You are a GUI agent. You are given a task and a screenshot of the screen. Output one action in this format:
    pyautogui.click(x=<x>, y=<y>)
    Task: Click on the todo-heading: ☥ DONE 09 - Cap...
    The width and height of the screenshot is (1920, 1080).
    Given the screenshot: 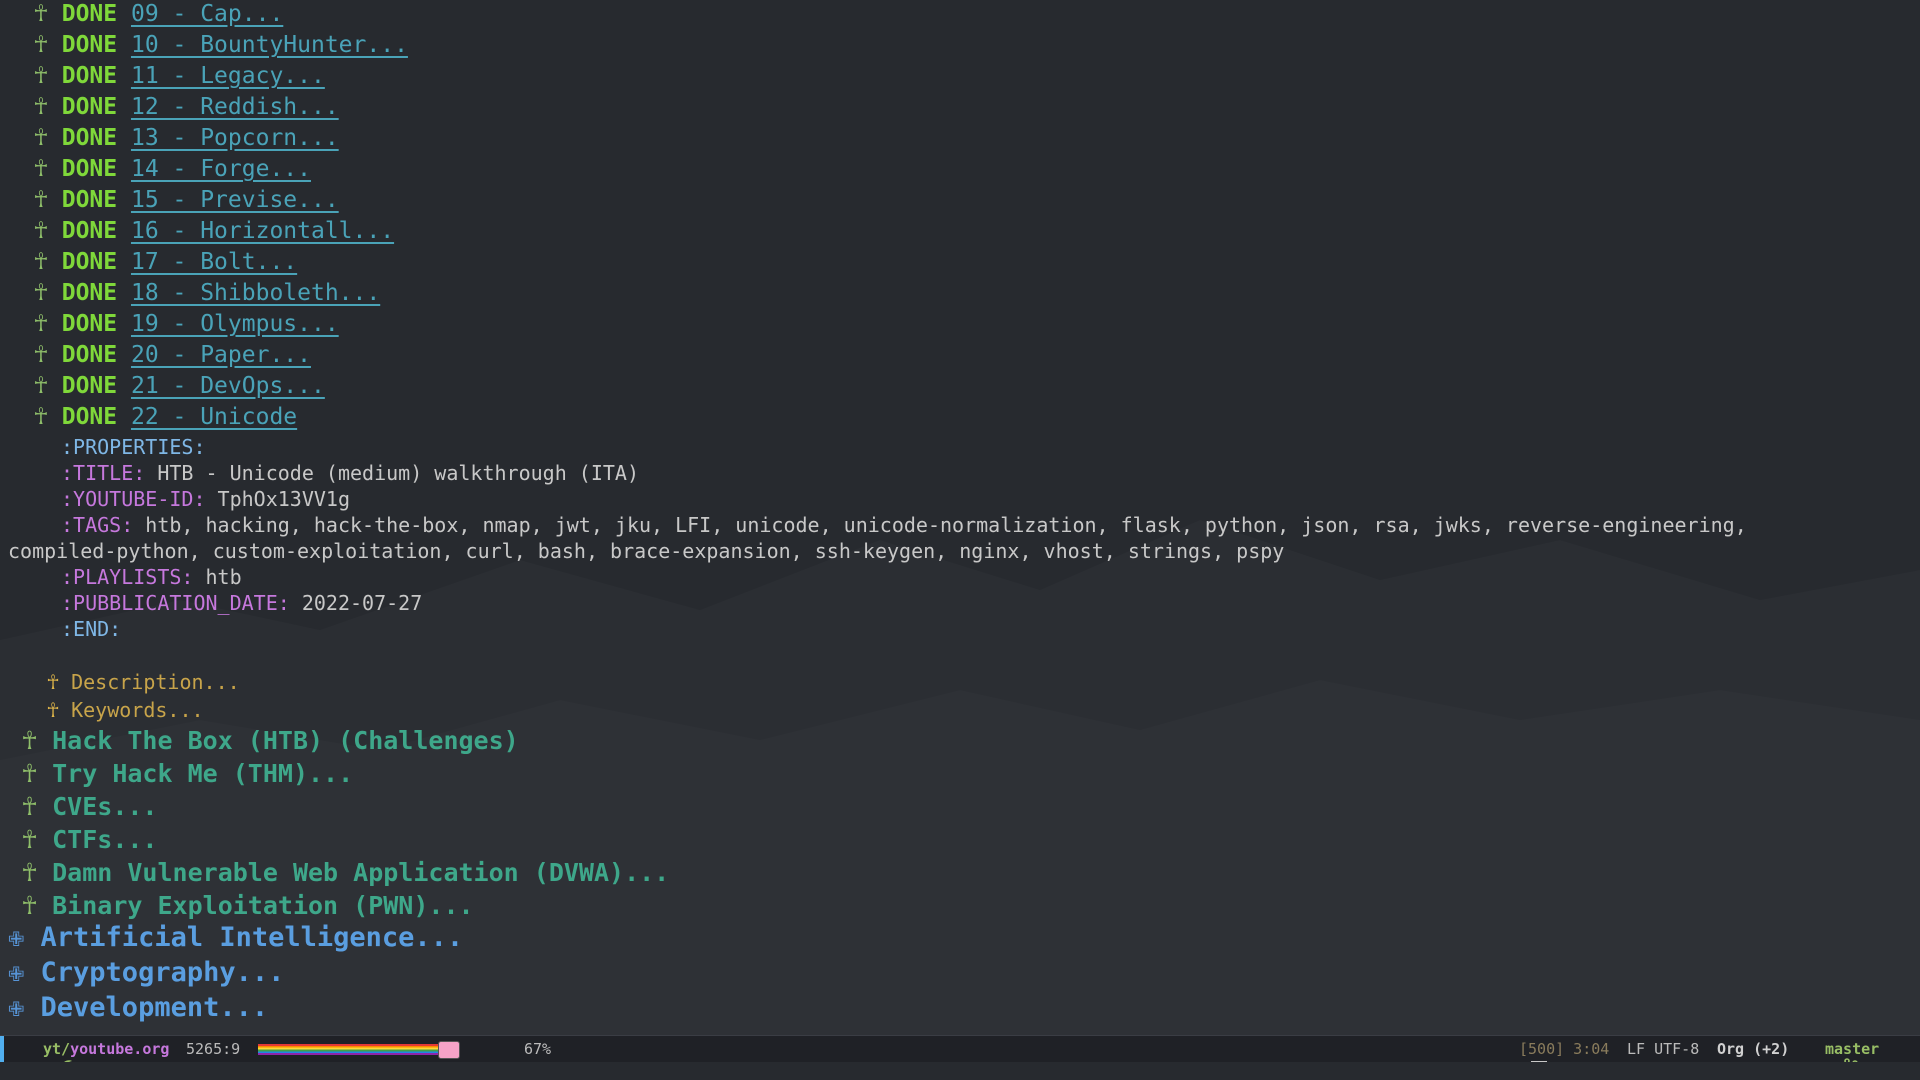 What is the action you would take?
    pyautogui.click(x=158, y=14)
    